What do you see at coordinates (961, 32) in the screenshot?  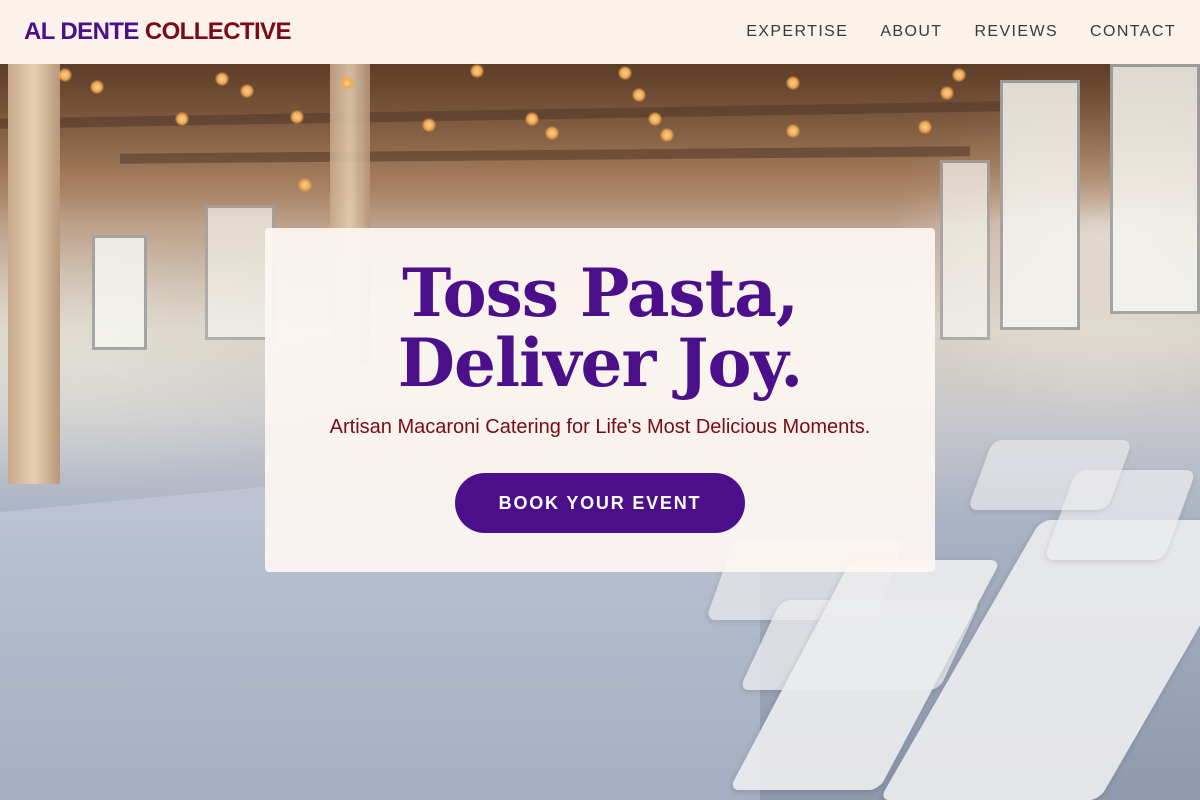 I see `nav-menu: EXPERTISE ABOUT REVIEWS CONTACT` at bounding box center [961, 32].